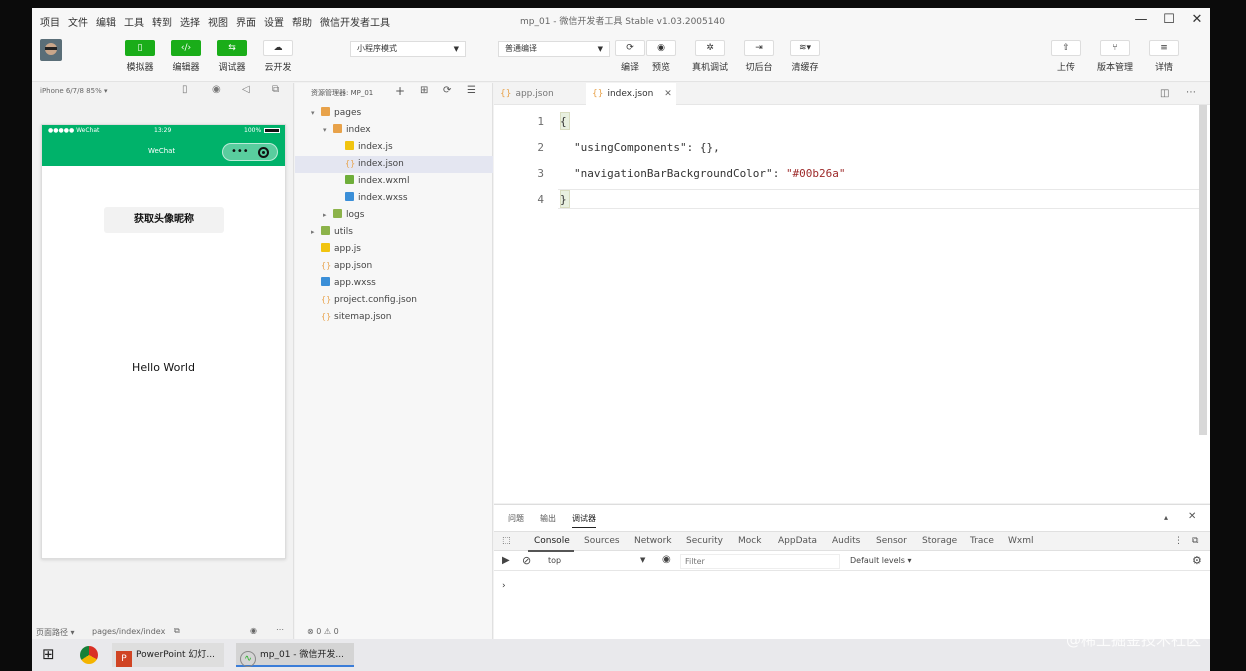 The height and width of the screenshot is (671, 1246). Describe the element at coordinates (274, 21) in the screenshot. I see `menu-settings: 设置` at that location.